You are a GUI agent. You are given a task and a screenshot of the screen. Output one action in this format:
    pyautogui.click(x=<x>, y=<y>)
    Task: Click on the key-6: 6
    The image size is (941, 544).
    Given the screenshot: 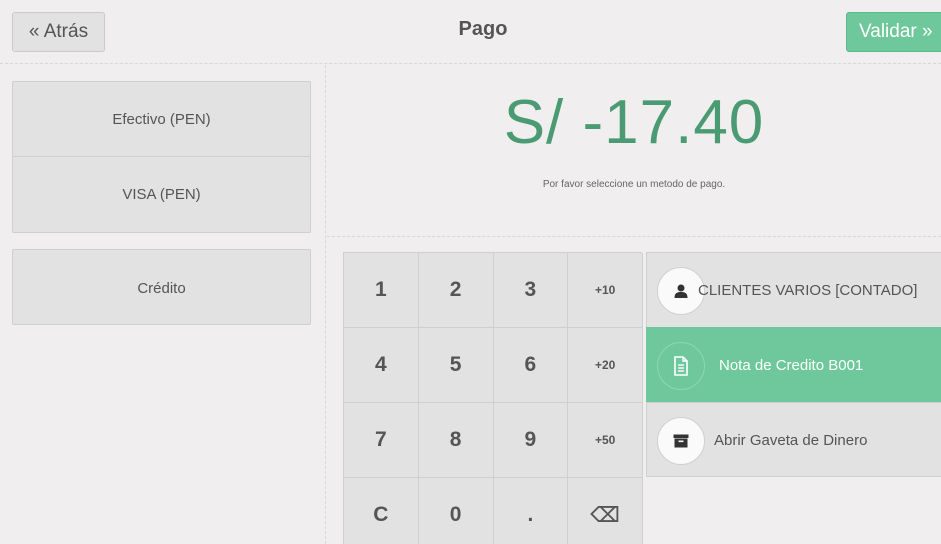 What is the action you would take?
    pyautogui.click(x=531, y=365)
    